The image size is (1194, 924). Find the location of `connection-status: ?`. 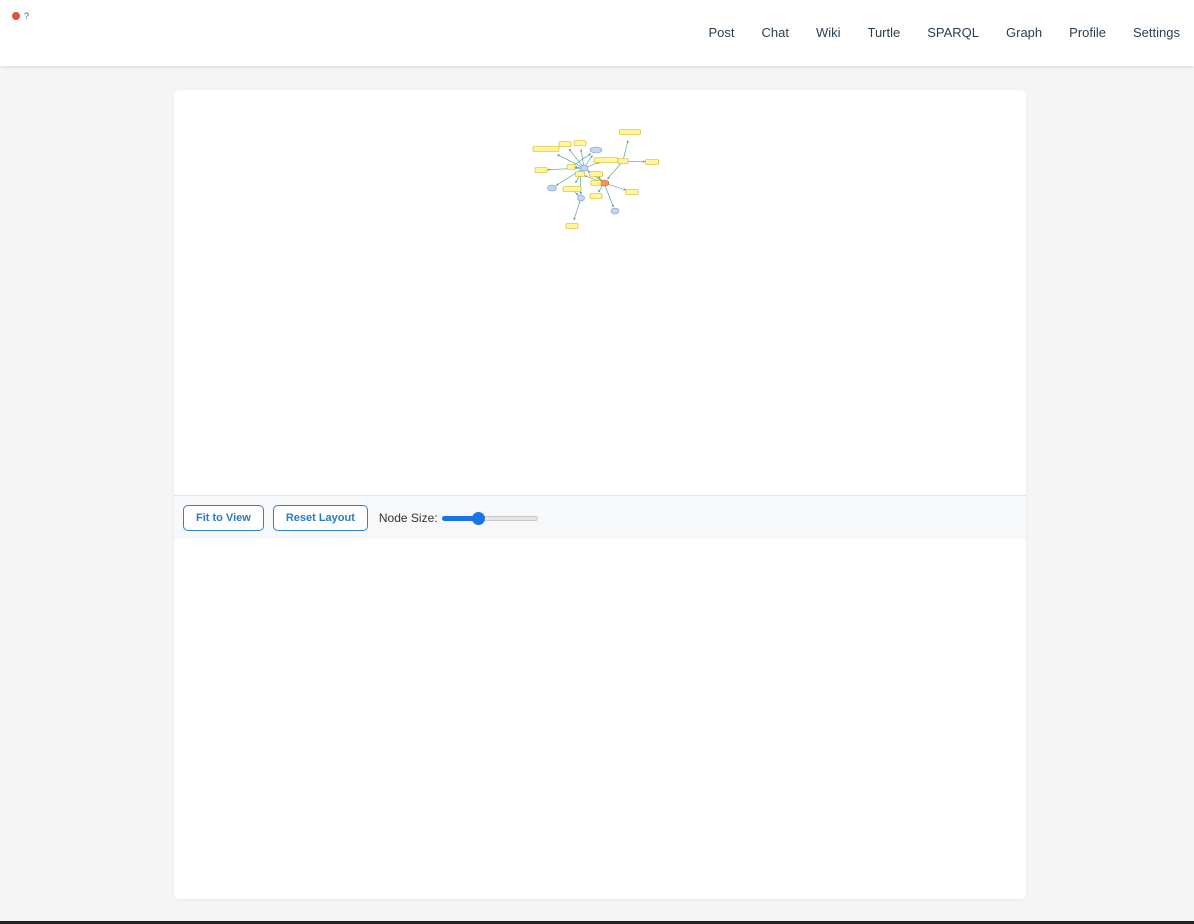

connection-status: ? is located at coordinates (21, 16).